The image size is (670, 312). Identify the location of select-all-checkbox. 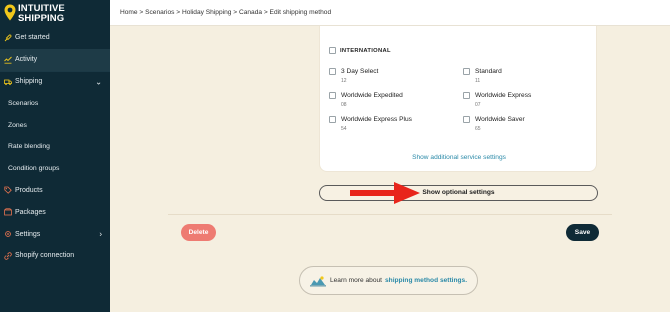
(332, 50).